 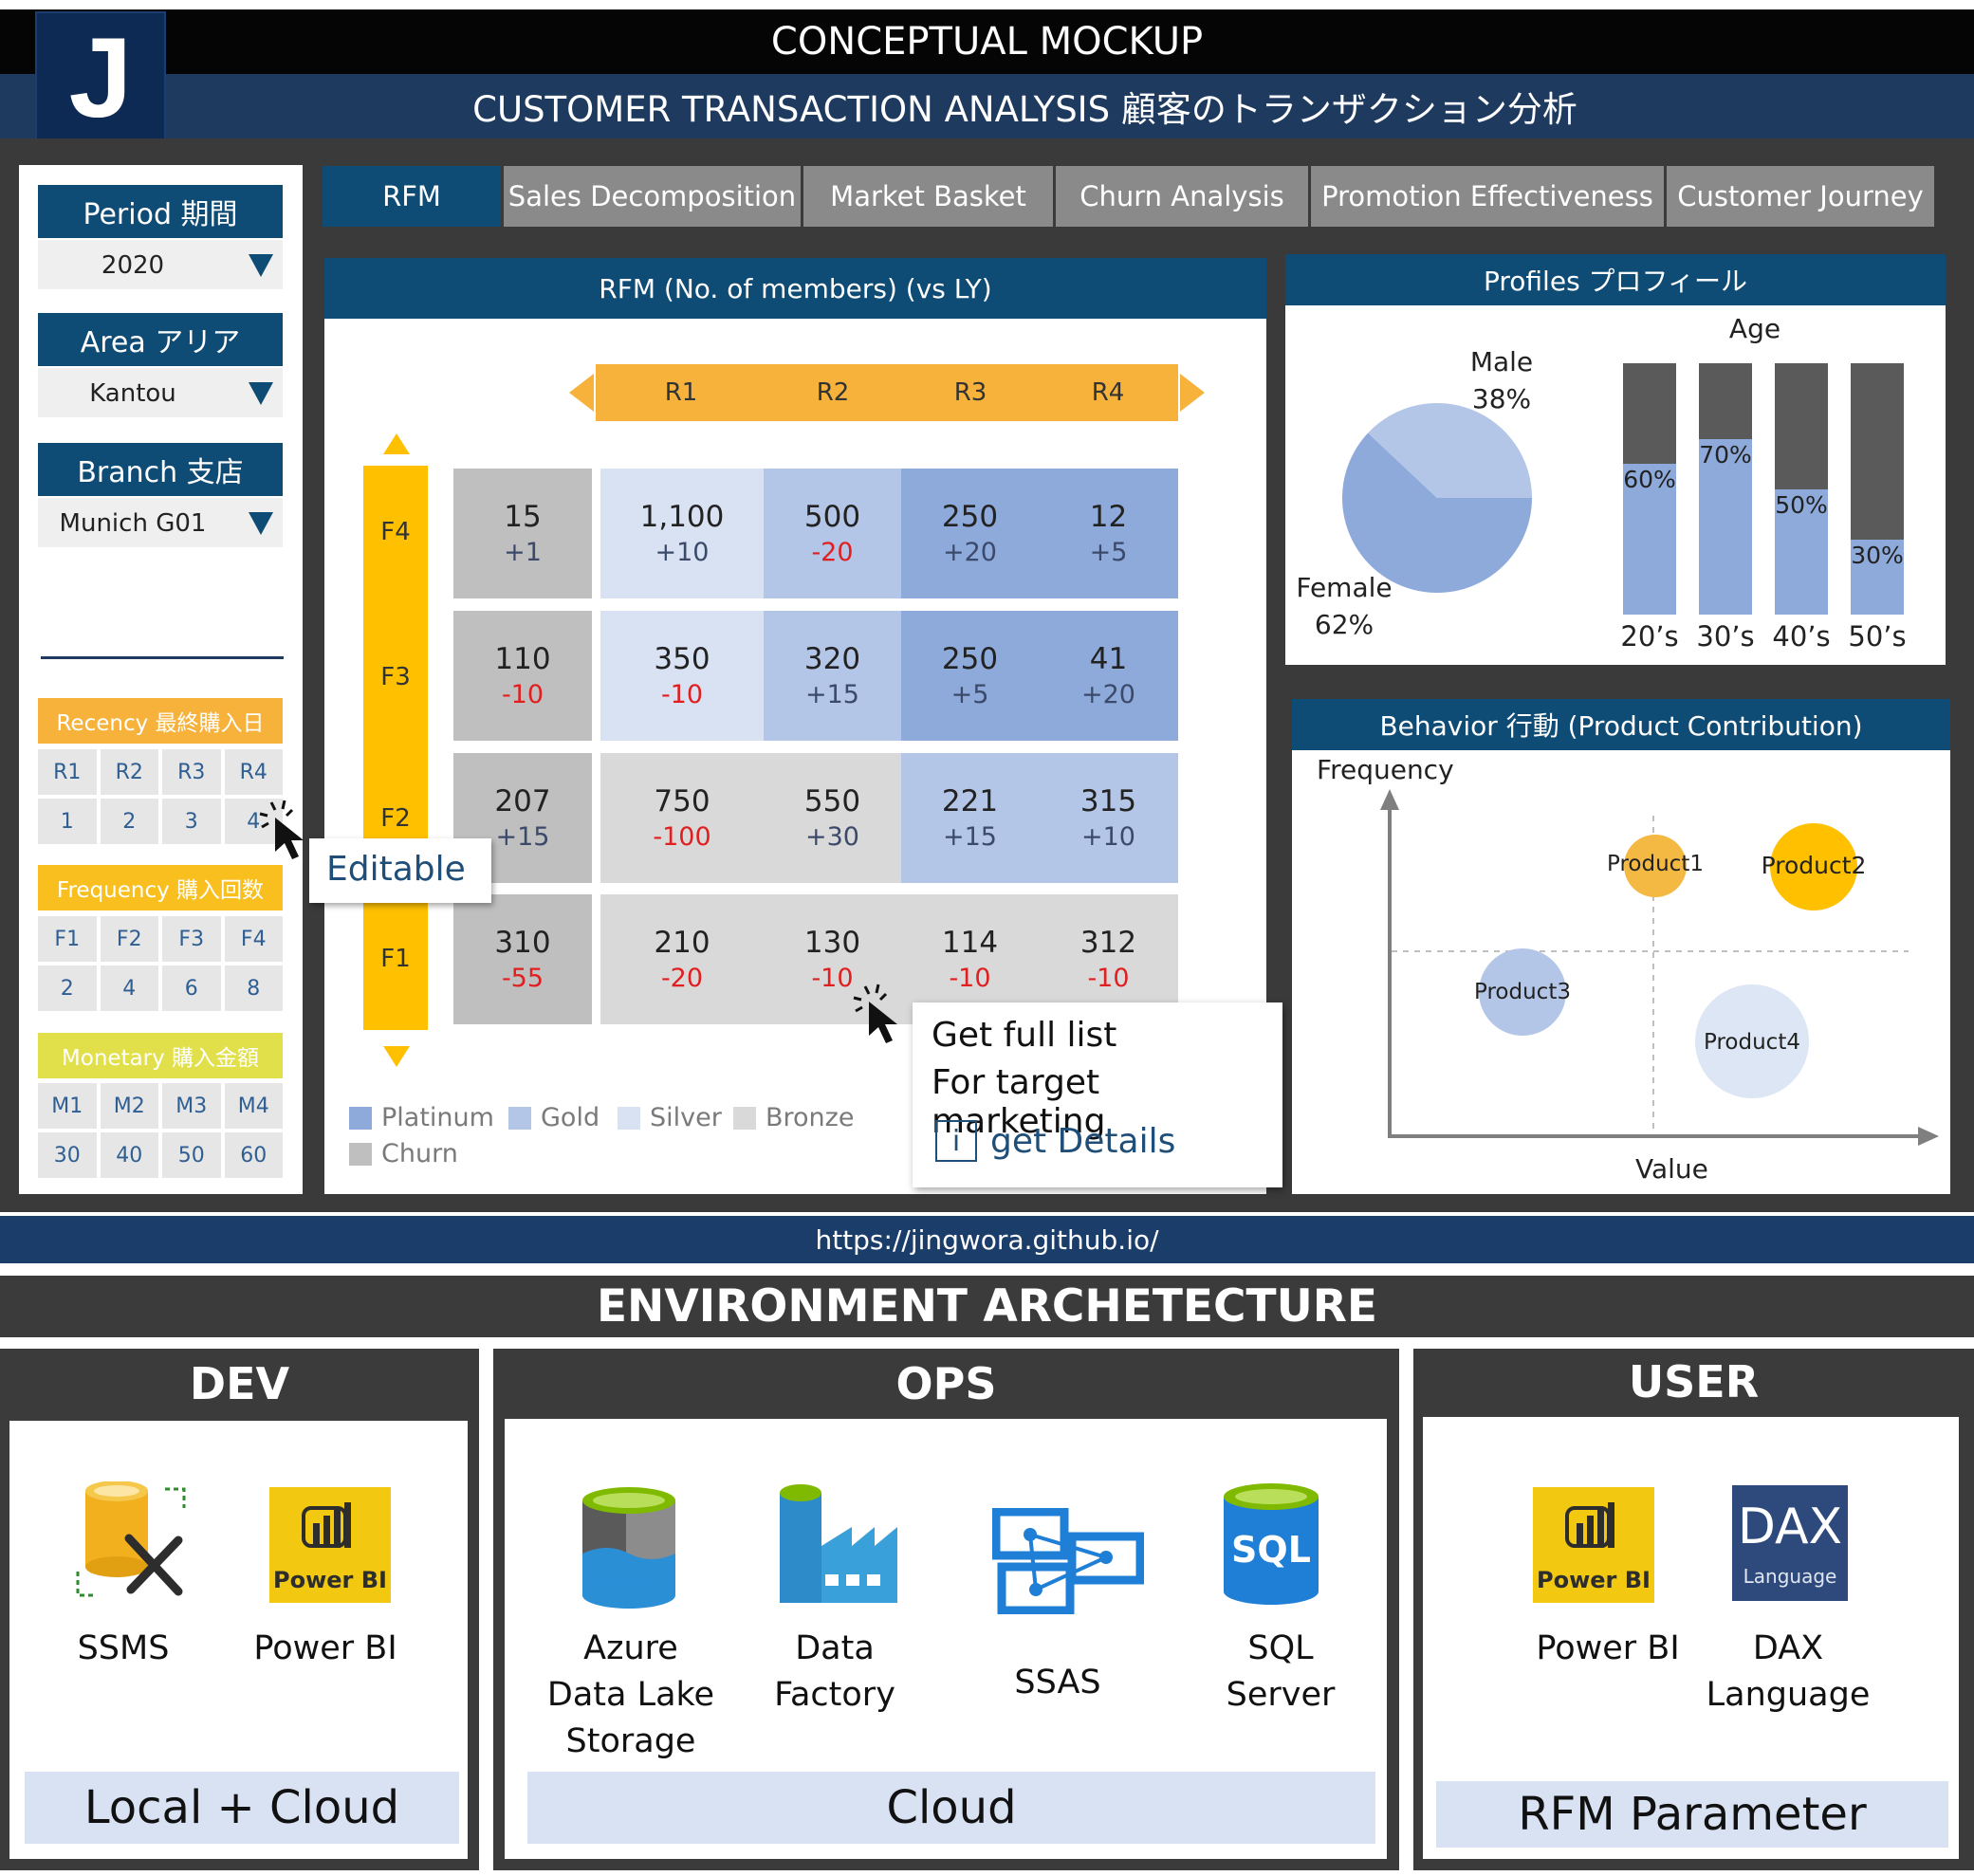 I want to click on environment-header: ENVIRONMENT ARCHETECTURE, so click(x=987, y=1306).